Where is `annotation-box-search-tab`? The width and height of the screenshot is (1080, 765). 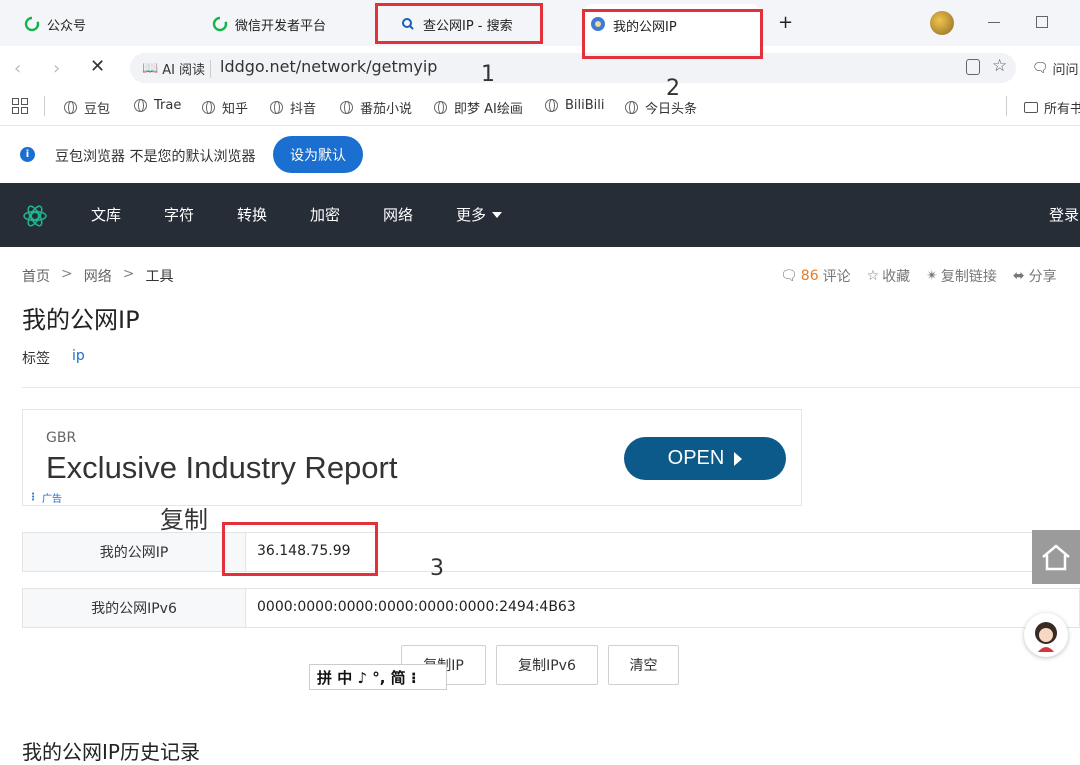 annotation-box-search-tab is located at coordinates (459, 23).